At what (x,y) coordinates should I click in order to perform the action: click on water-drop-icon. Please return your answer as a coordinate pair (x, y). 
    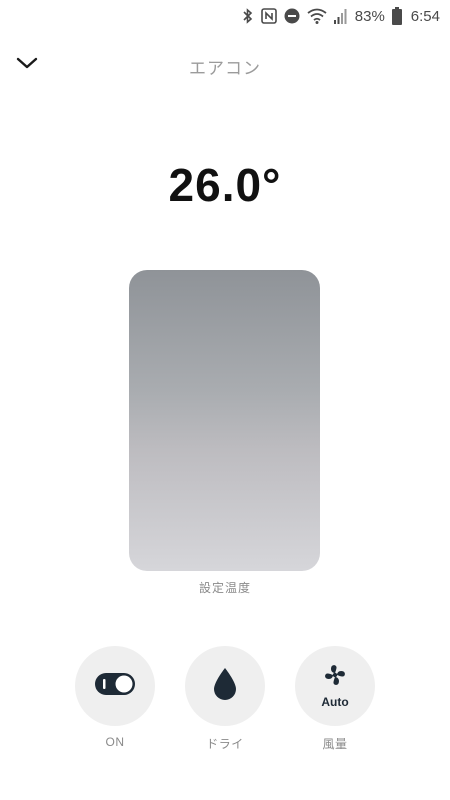
    Looking at the image, I should click on (225, 686).